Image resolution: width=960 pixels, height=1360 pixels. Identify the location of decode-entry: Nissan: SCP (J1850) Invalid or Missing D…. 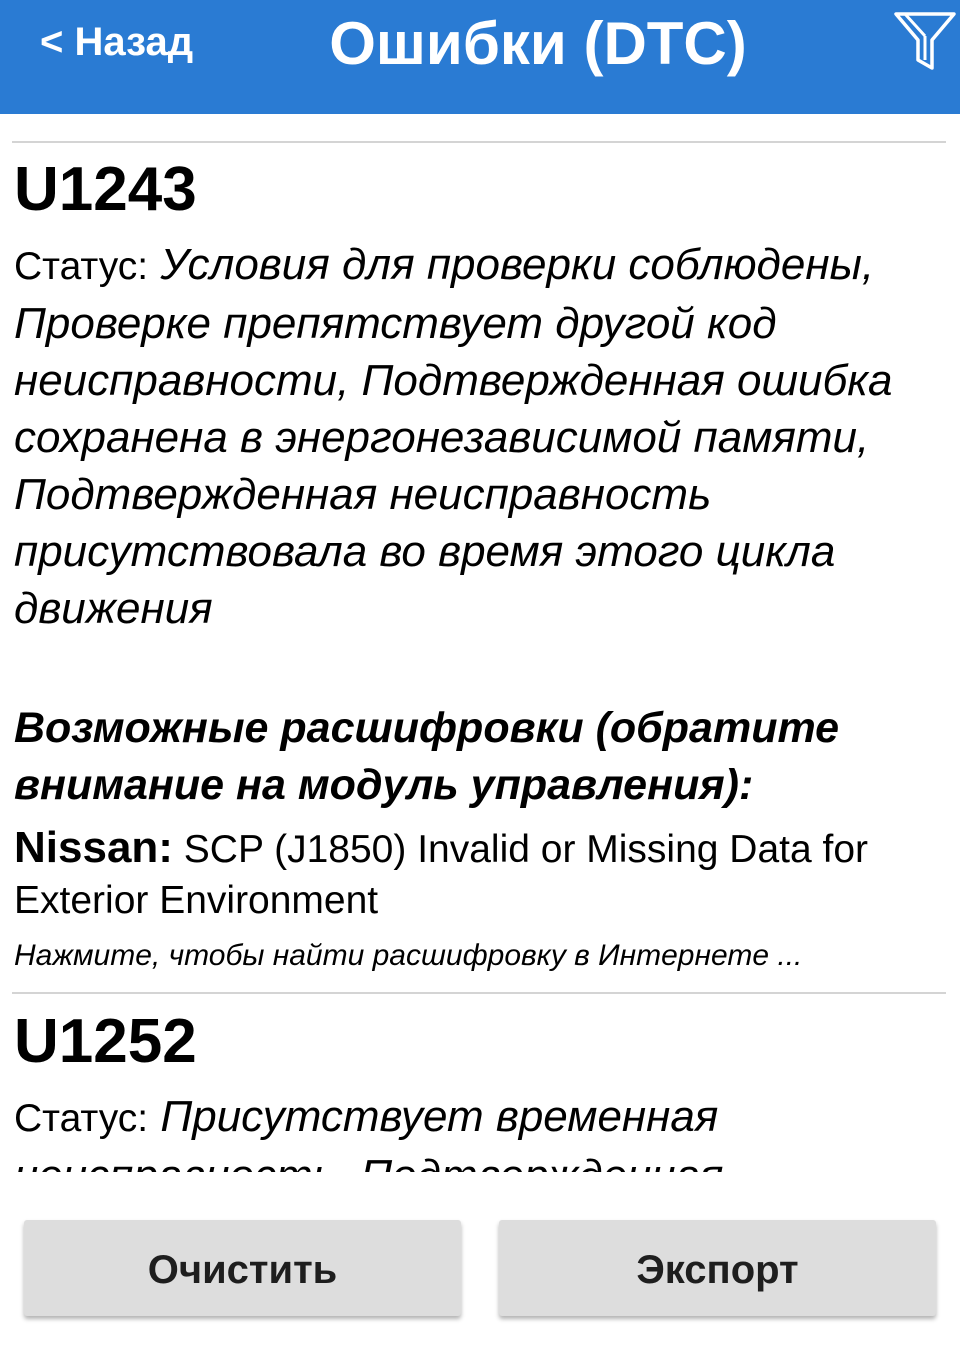
(479, 874).